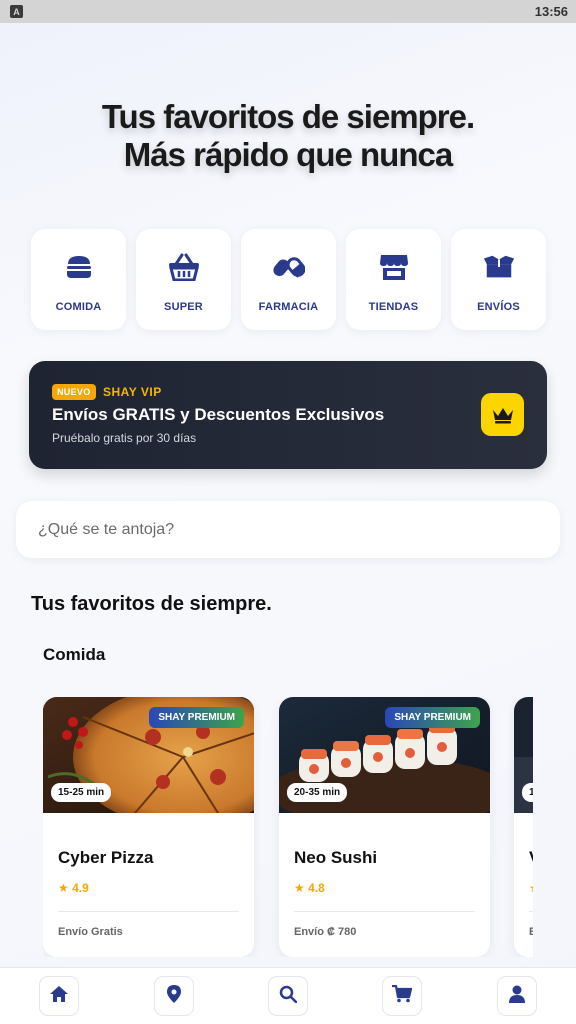  What do you see at coordinates (288, 267) in the screenshot?
I see `pills-icon` at bounding box center [288, 267].